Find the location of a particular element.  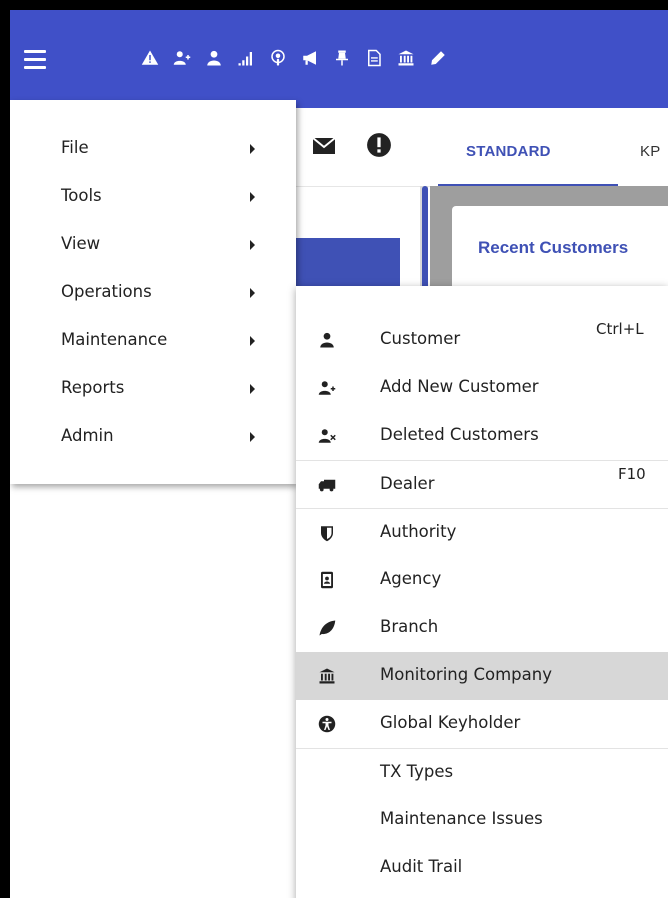

menu-item-operations: Operations is located at coordinates (153, 304).